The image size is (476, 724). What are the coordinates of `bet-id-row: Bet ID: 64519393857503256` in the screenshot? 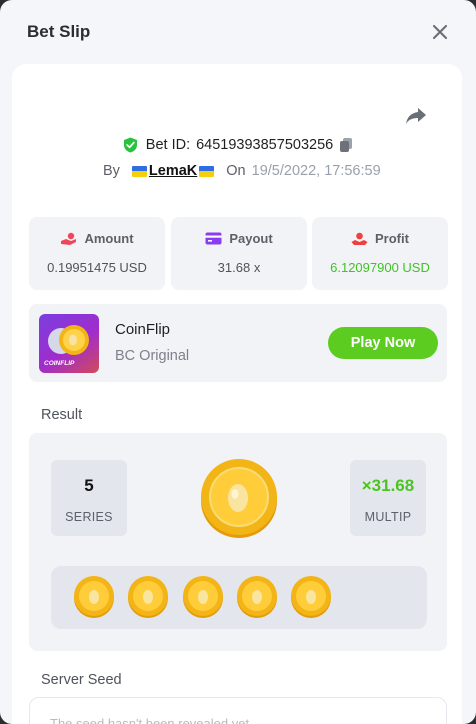 It's located at (238, 145).